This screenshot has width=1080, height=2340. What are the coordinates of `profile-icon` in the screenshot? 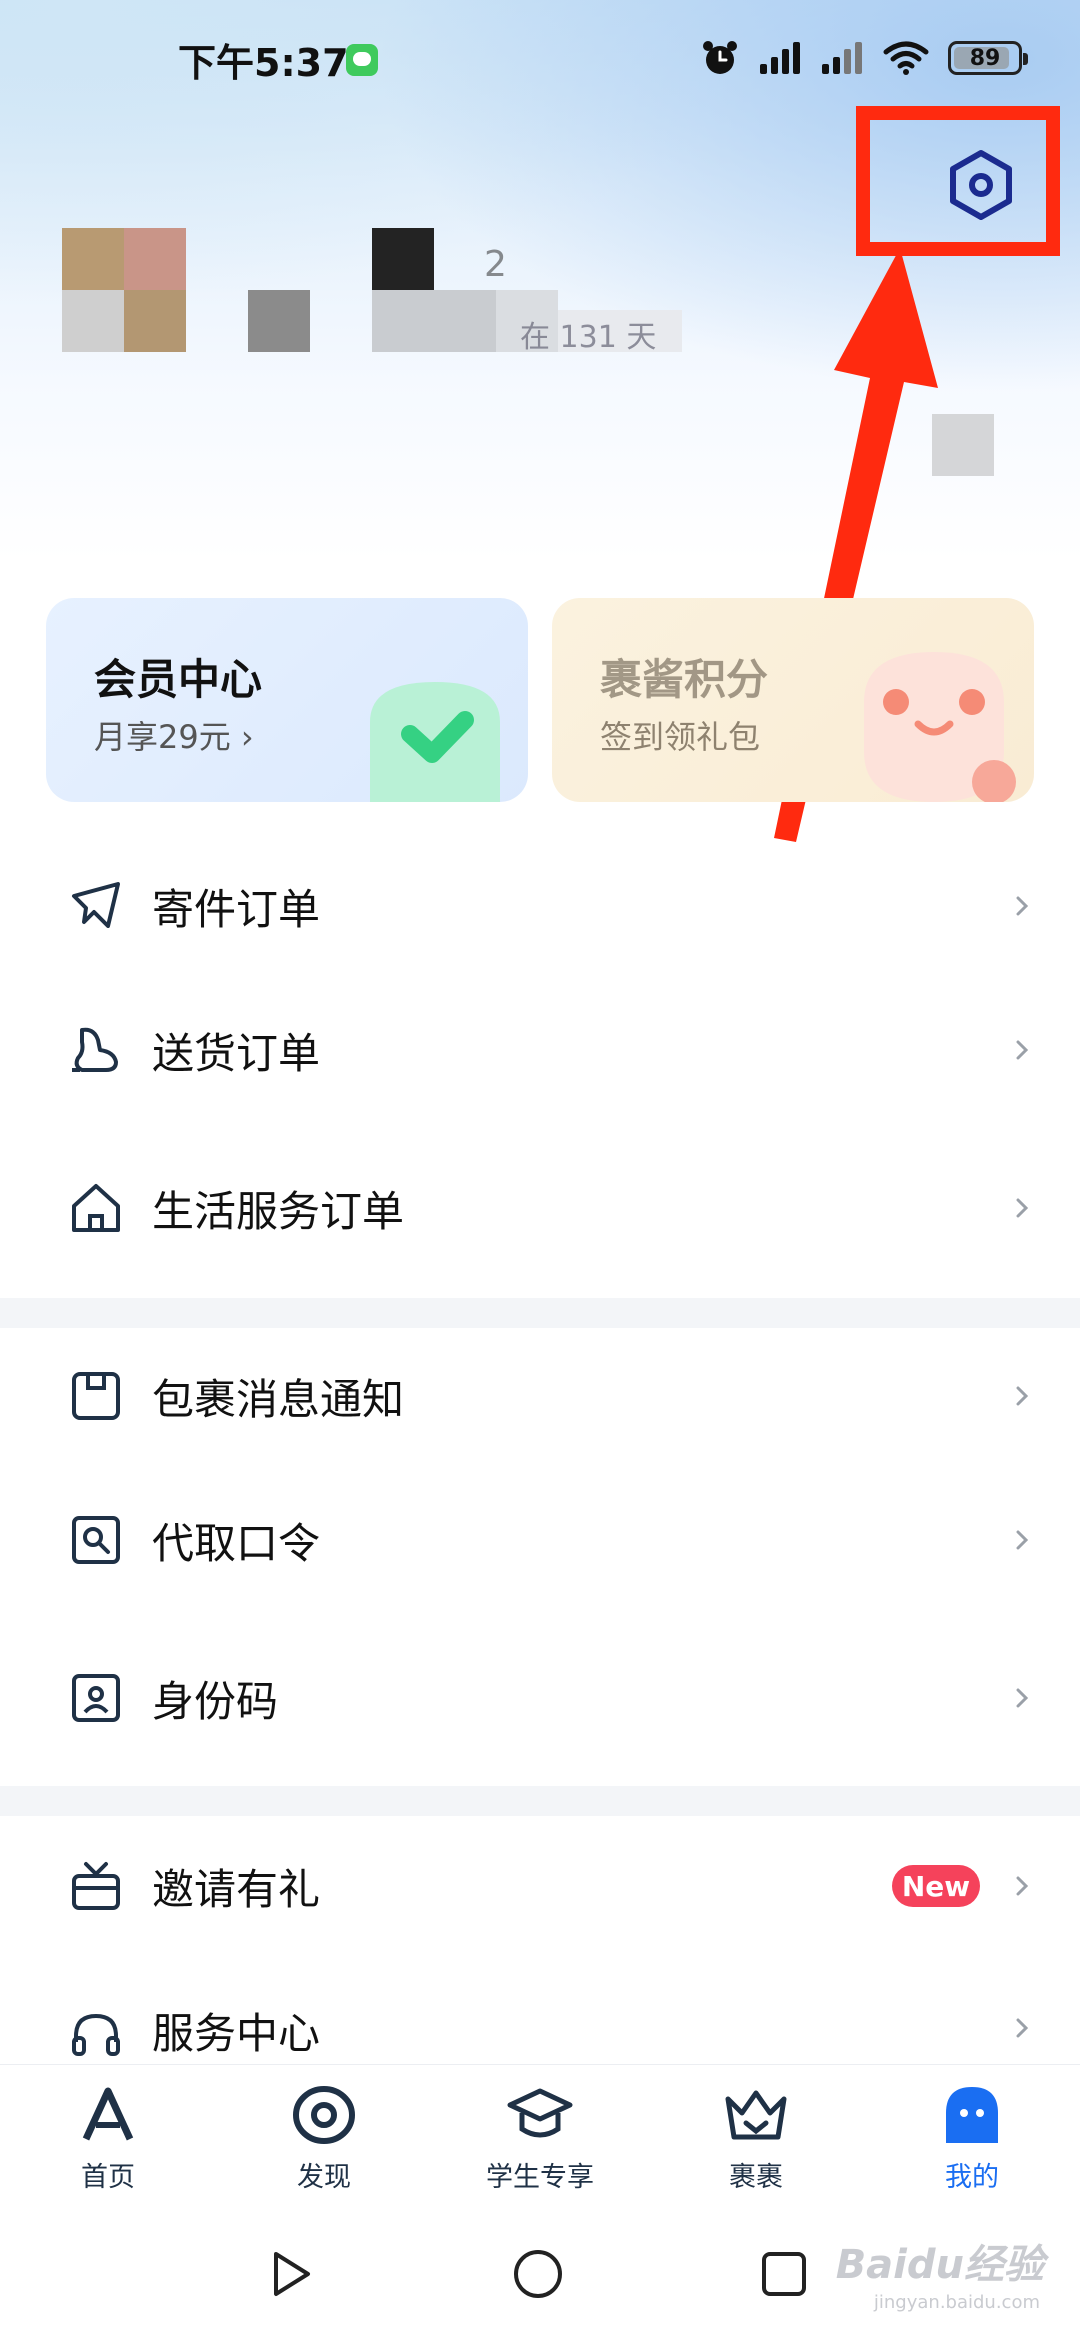 It's located at (972, 2115).